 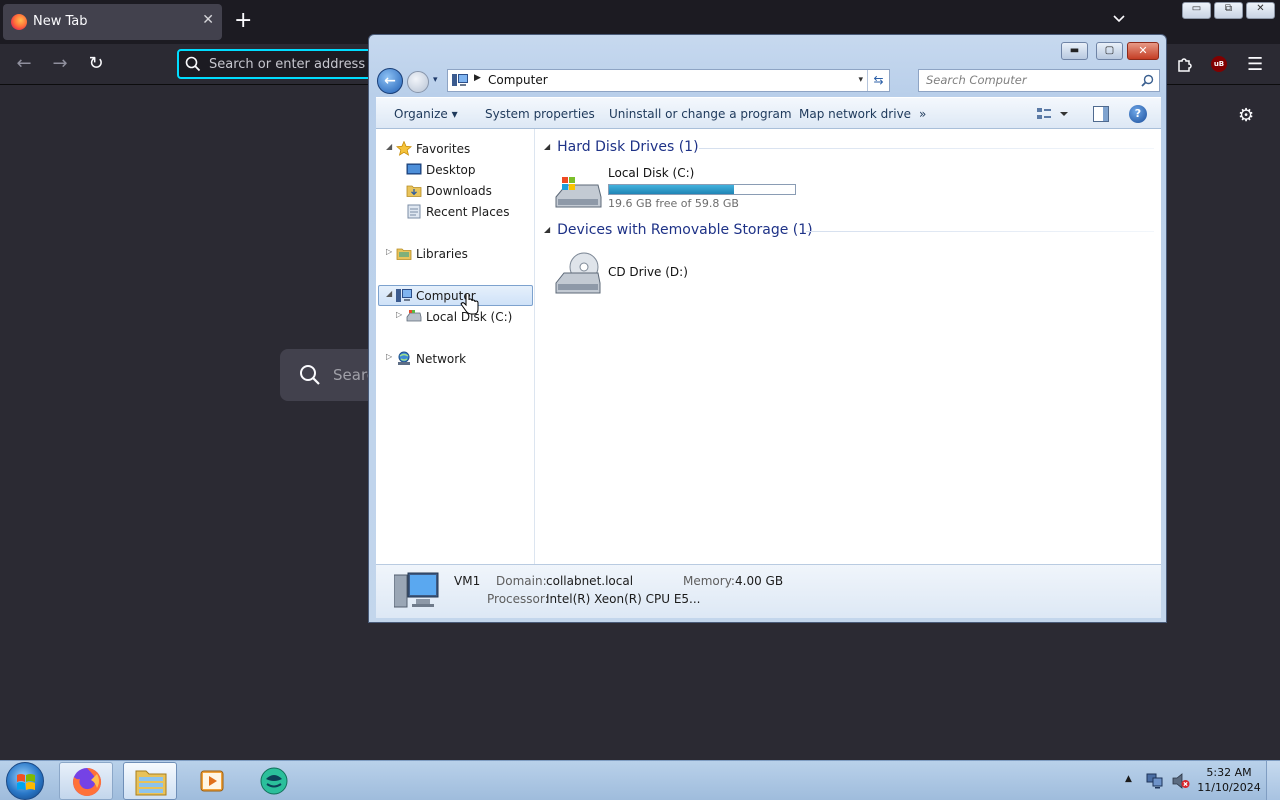 I want to click on uninstall-program-button: Uninstall or change a program, so click(x=700, y=114).